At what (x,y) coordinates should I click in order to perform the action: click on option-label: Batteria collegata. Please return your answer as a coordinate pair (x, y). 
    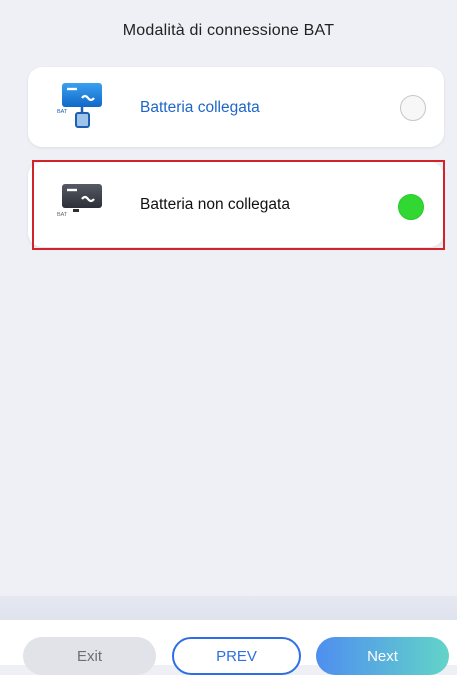
    Looking at the image, I should click on (200, 107).